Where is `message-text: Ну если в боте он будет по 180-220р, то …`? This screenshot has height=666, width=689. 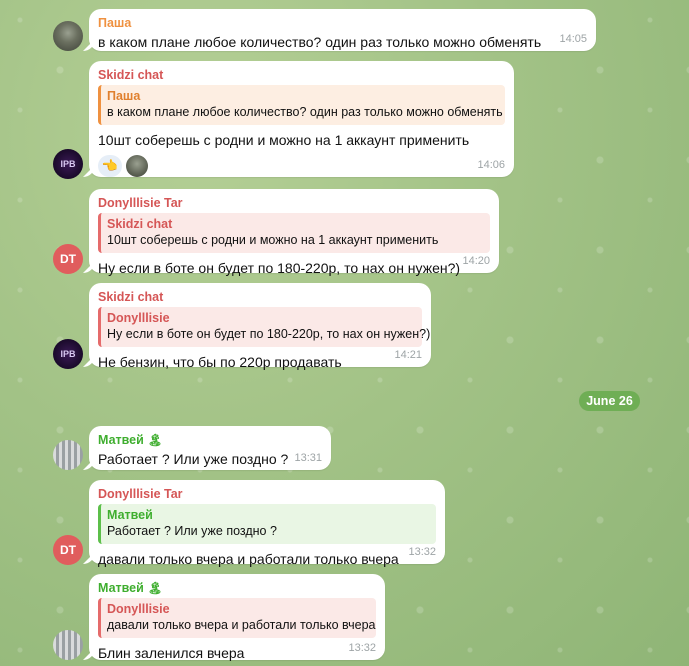
message-text: Ну если в боте он будет по 180-220р, то … is located at coordinates (279, 268).